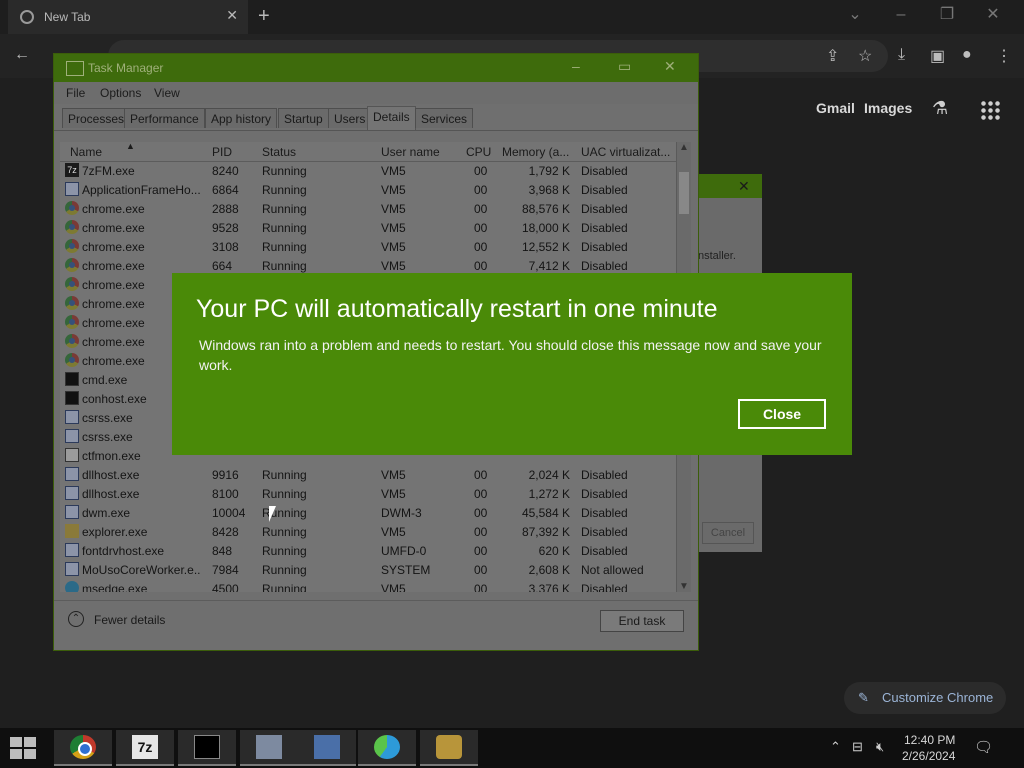  I want to click on tab-processes: Processes, so click(96, 118).